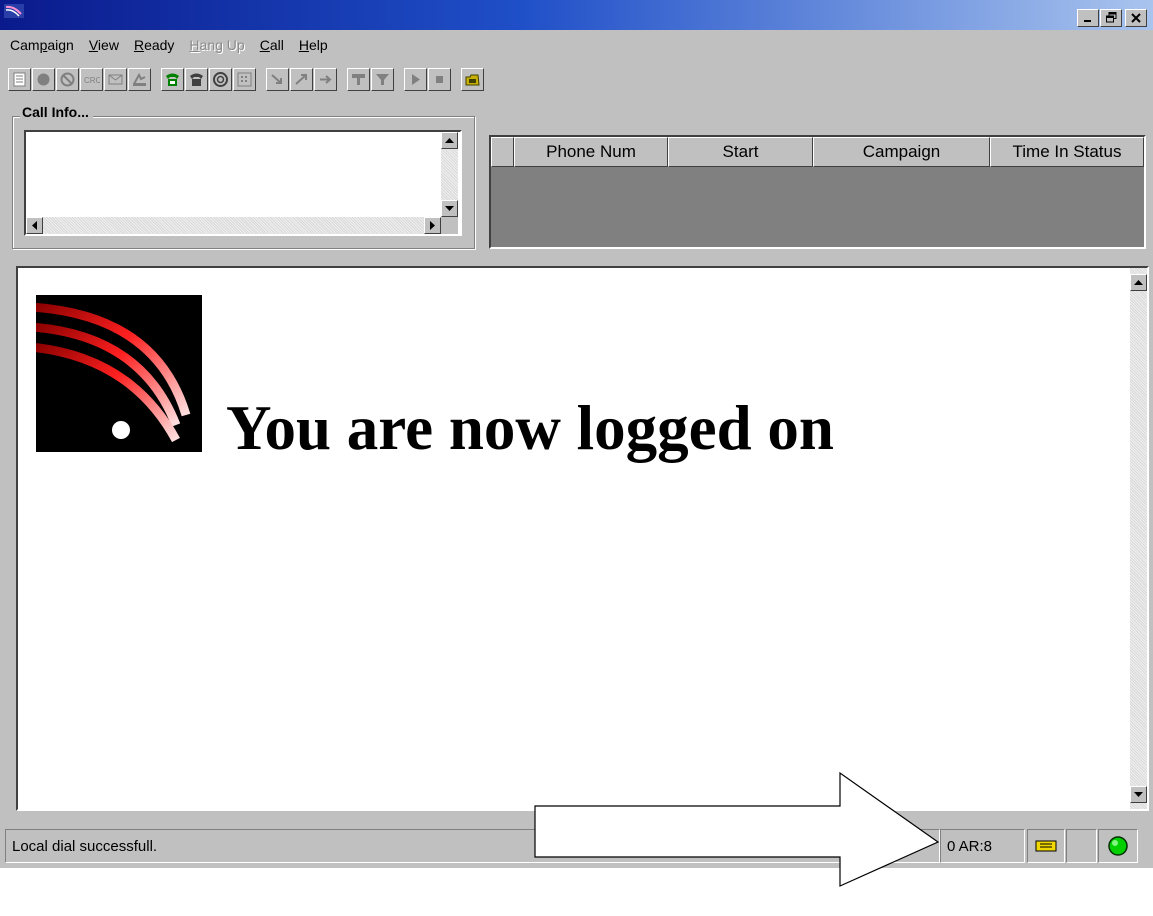  Describe the element at coordinates (737, 829) in the screenshot. I see `callout-arrow` at that location.